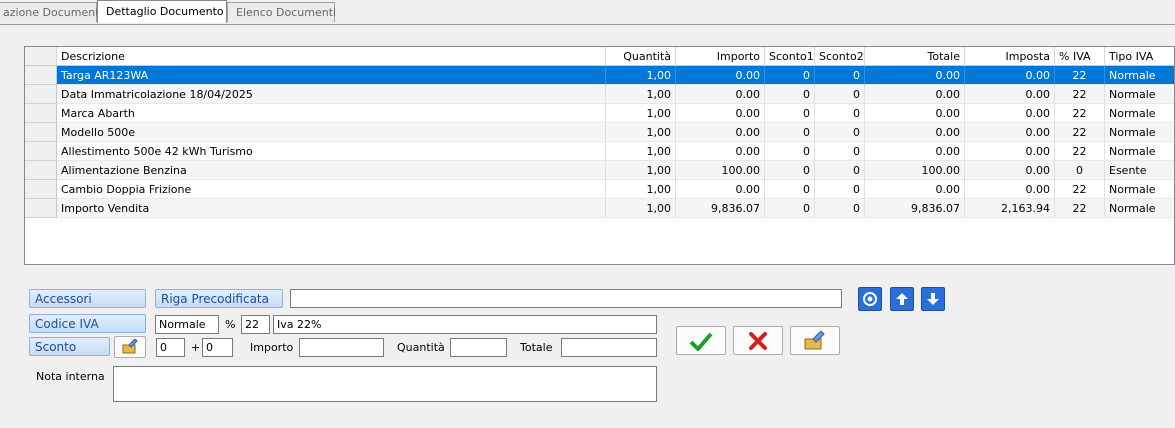 This screenshot has width=1175, height=428. Describe the element at coordinates (341, 347) in the screenshot. I see `importo-field` at that location.